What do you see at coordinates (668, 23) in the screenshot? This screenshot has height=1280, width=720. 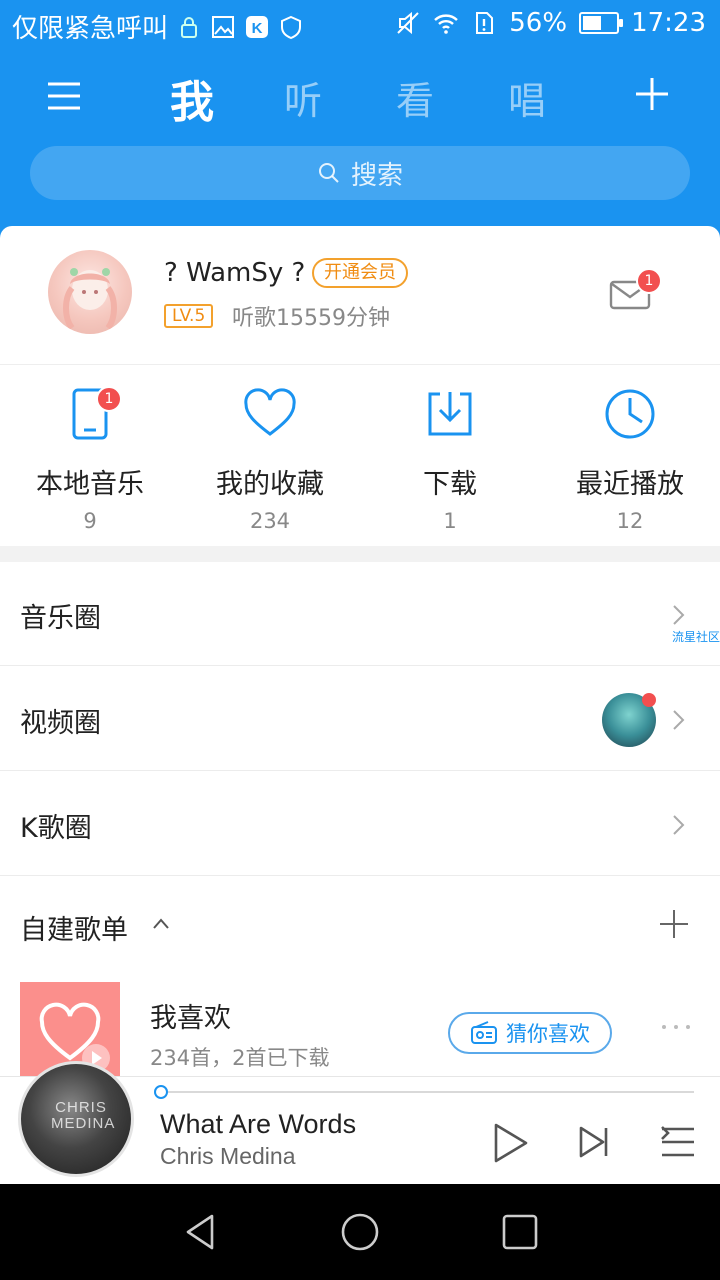 I see `clock-text: 17:23` at bounding box center [668, 23].